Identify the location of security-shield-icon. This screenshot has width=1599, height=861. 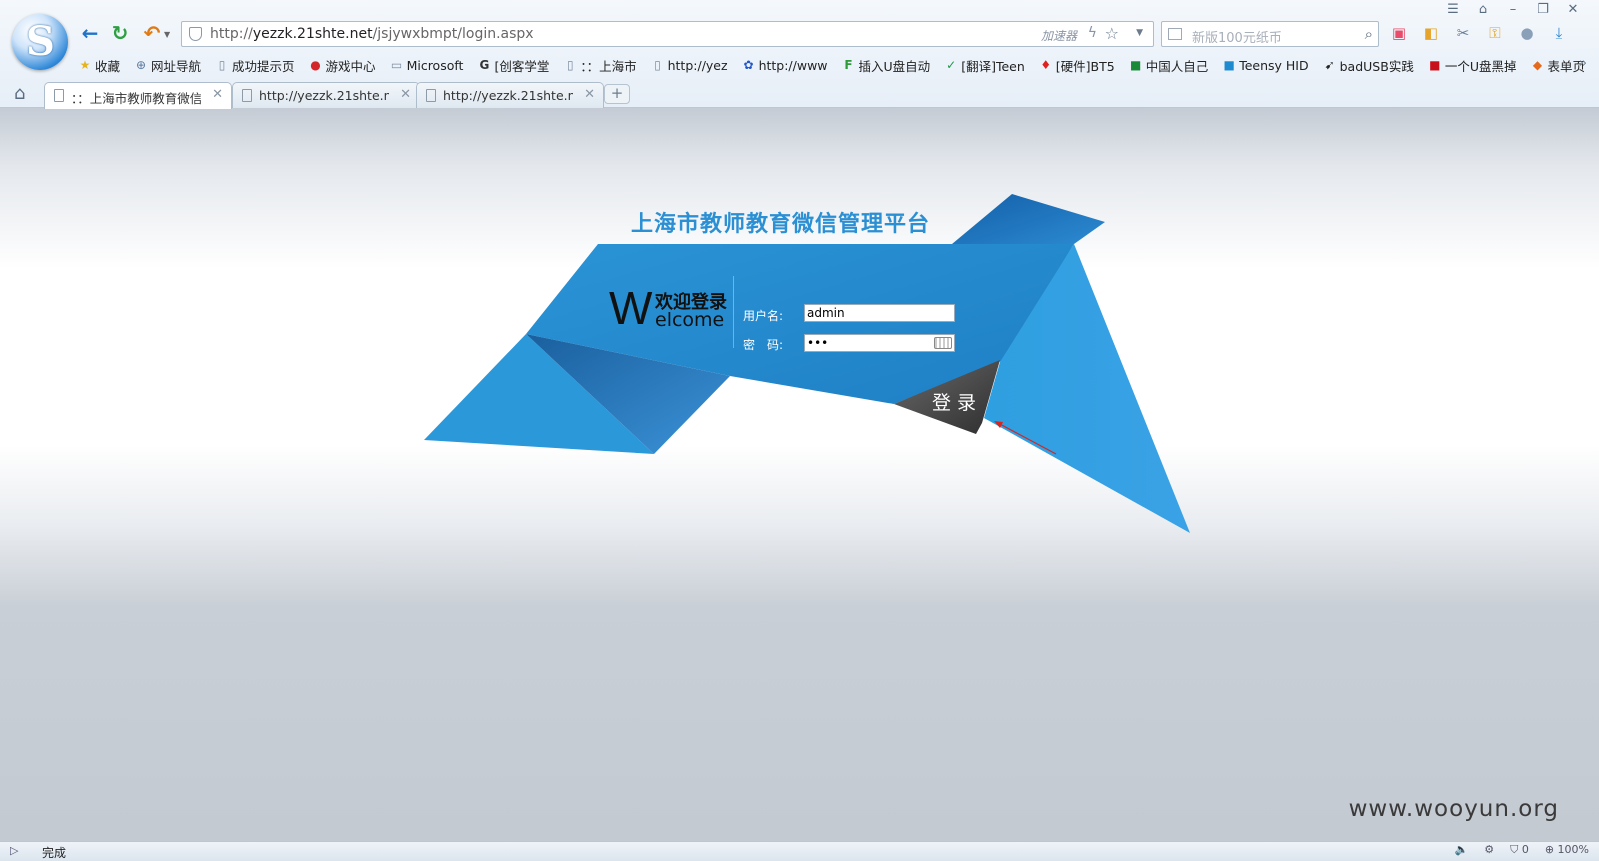
(195, 34).